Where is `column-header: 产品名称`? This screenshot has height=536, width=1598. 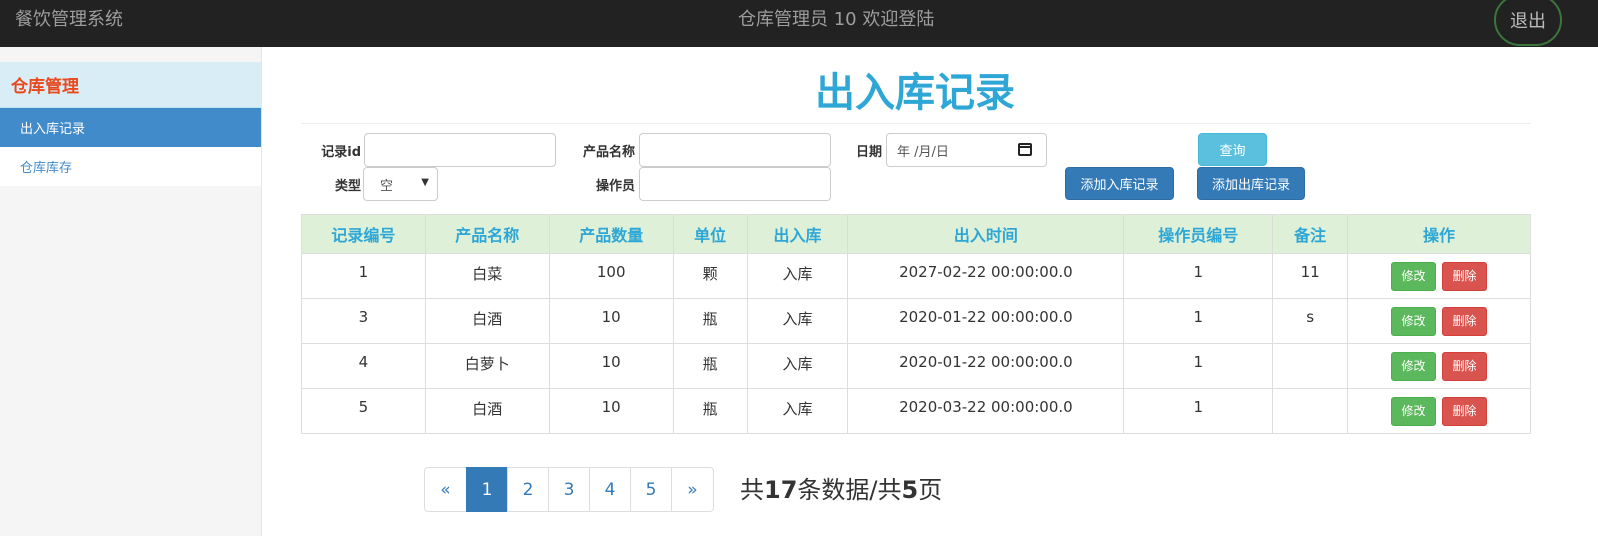
column-header: 产品名称 is located at coordinates (487, 234).